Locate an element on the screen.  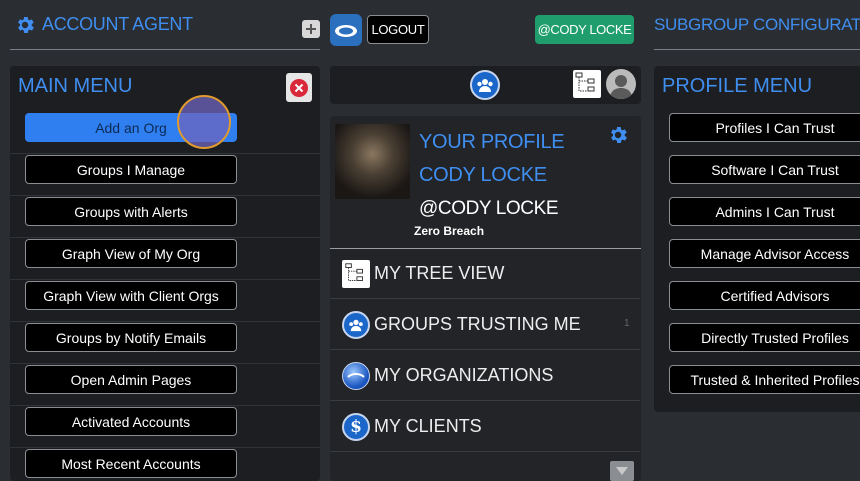
logout-button: LOGOUT is located at coordinates (398, 29).